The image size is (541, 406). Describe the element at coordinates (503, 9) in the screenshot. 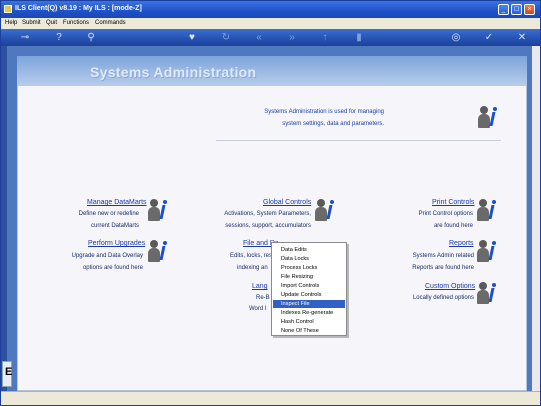

I see `minimize-button: _` at that location.